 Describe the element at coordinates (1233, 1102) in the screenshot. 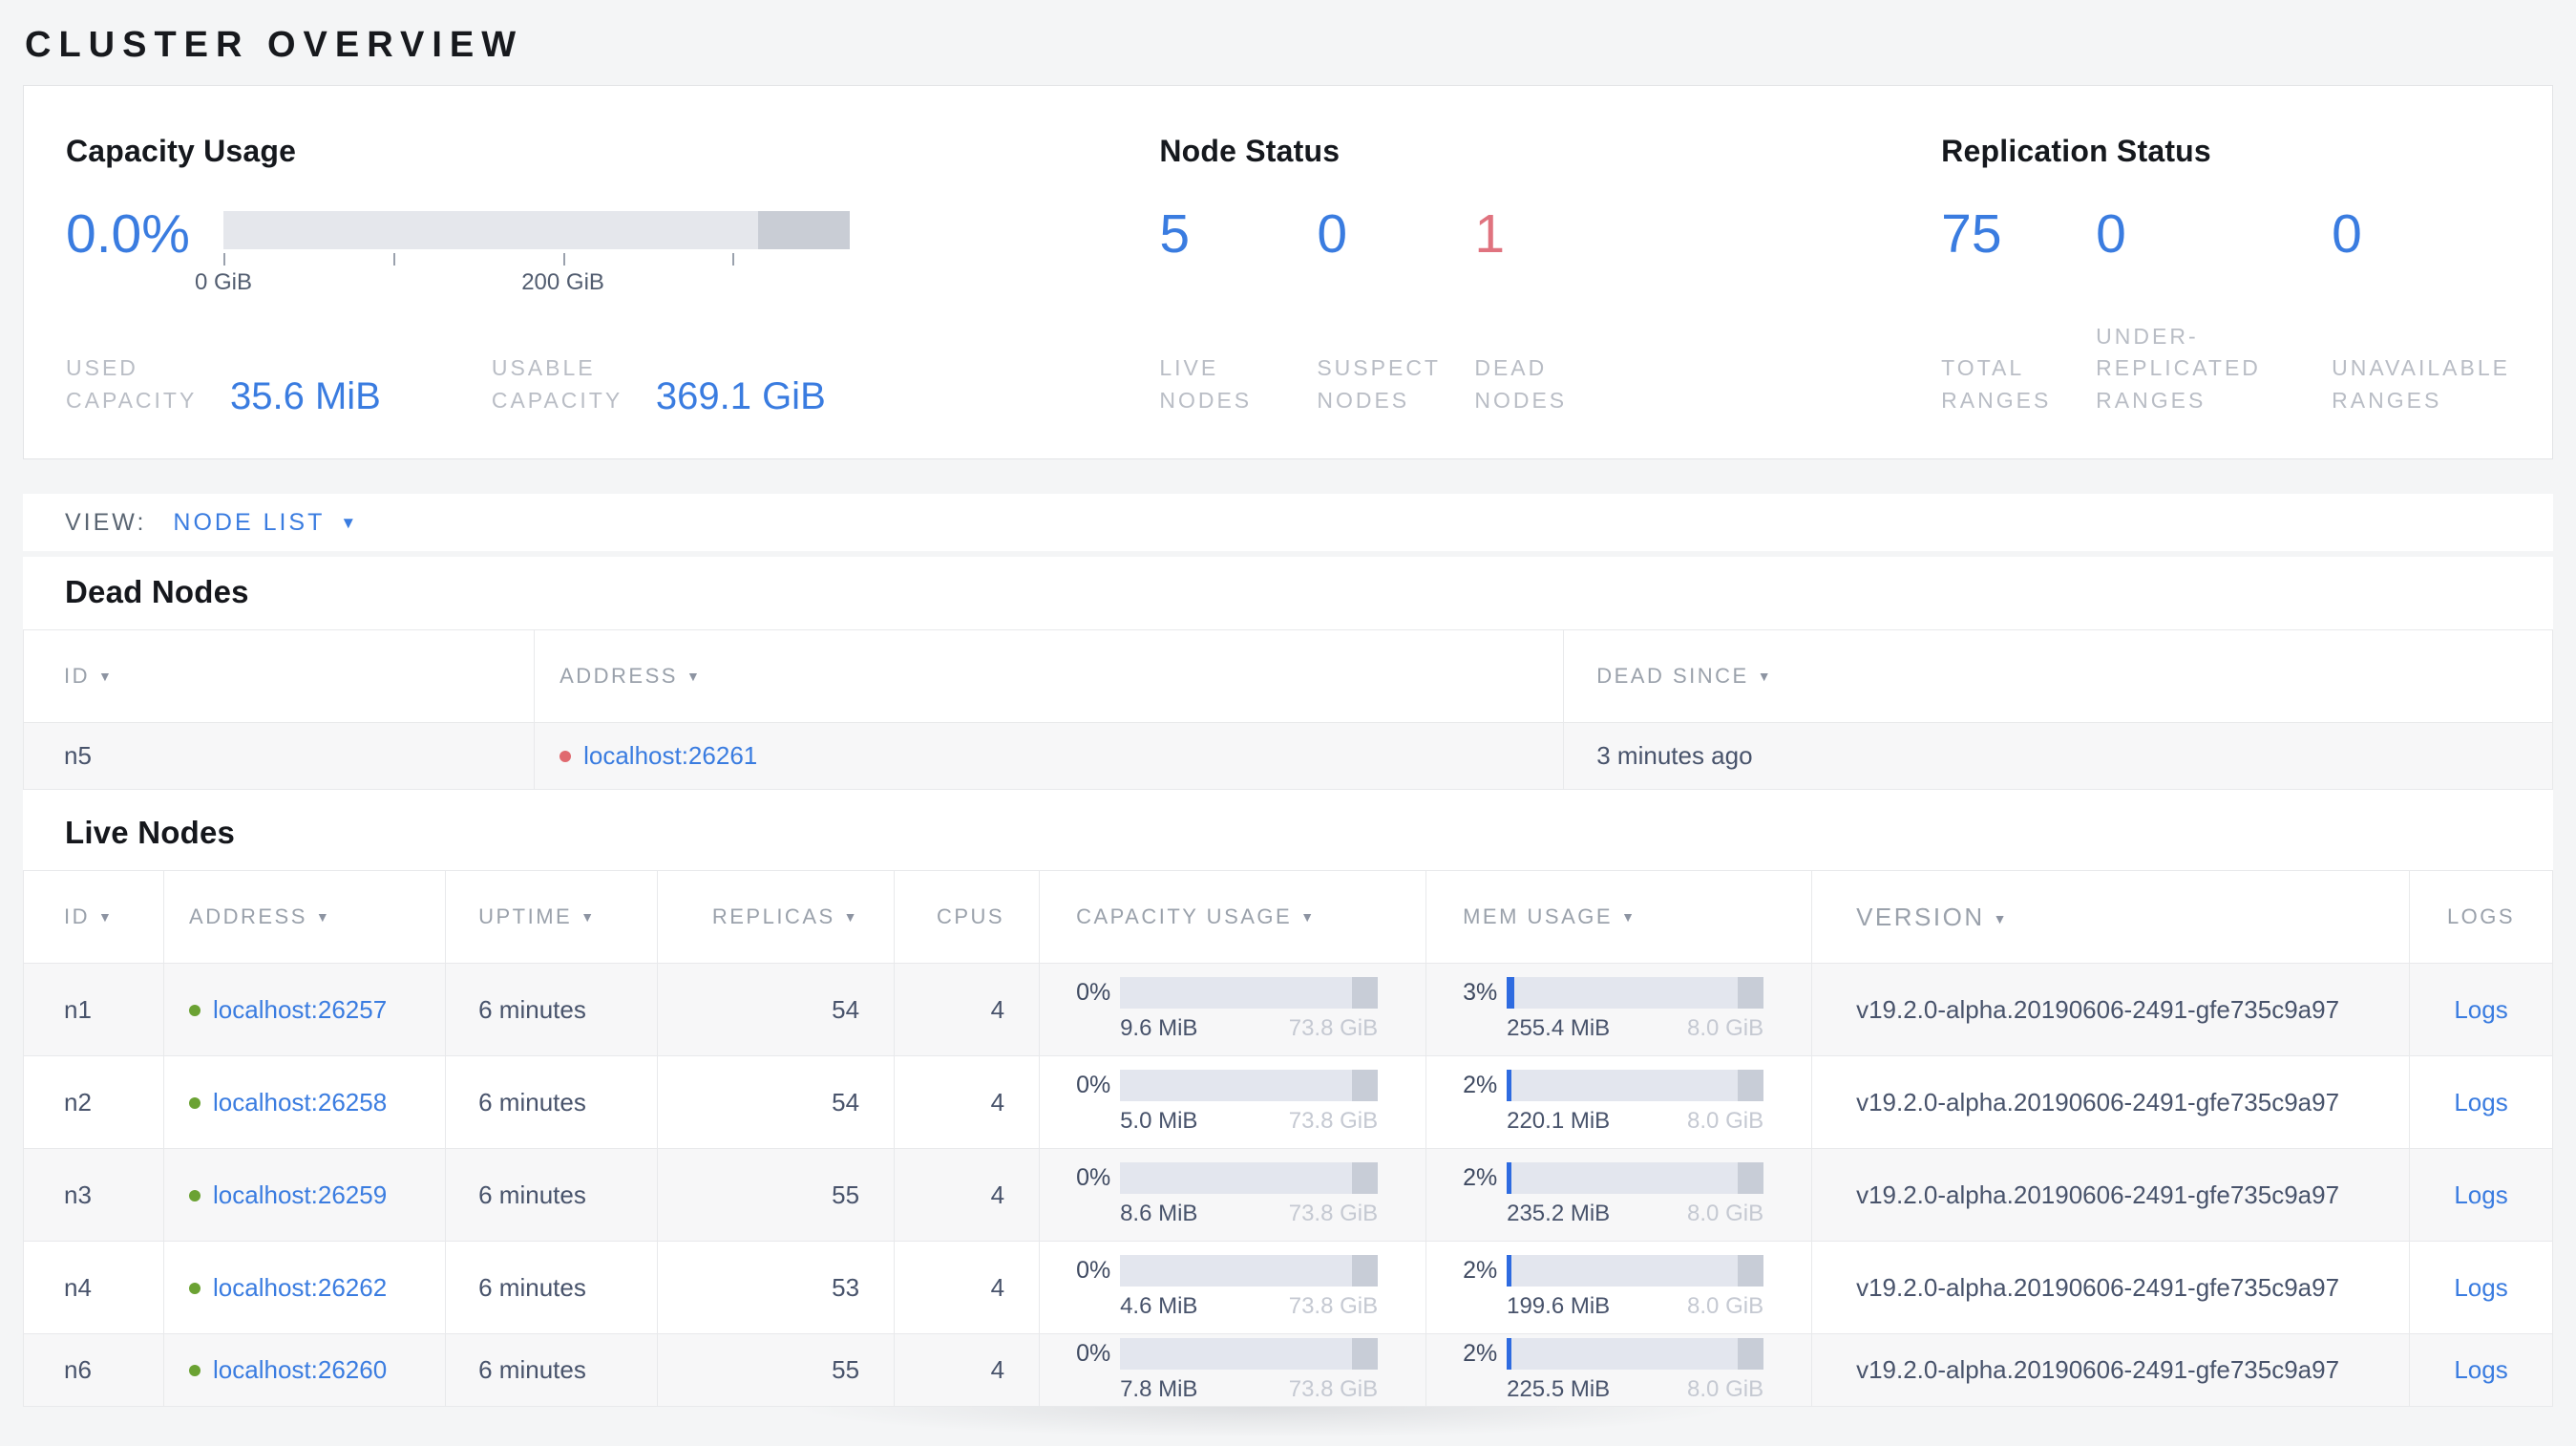

I see `node-capacity-usage-cell: 0% 5.0 MiB 73.8 GiB` at that location.